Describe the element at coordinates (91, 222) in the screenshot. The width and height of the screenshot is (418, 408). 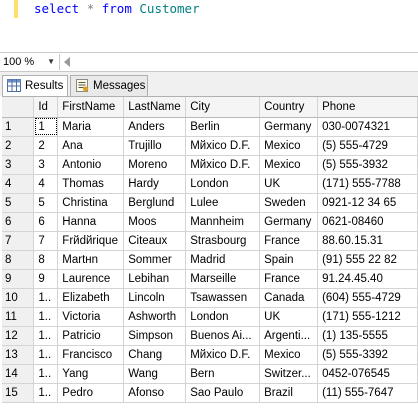
I see `cell-firstname: Hanna` at that location.